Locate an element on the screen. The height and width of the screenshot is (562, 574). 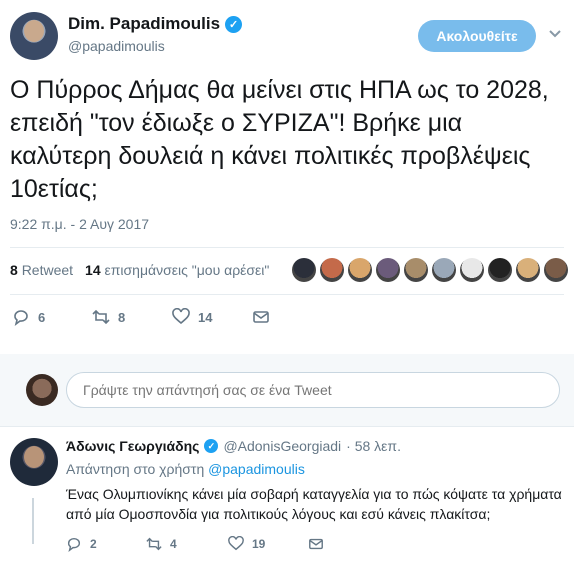
reply-action: 6 is located at coordinates (28, 317).